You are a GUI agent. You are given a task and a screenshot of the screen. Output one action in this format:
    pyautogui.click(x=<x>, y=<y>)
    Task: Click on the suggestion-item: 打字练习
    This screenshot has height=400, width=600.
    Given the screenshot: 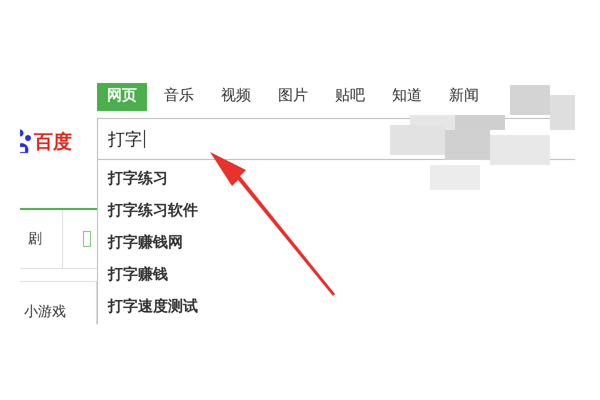 What is the action you would take?
    pyautogui.click(x=258, y=180)
    